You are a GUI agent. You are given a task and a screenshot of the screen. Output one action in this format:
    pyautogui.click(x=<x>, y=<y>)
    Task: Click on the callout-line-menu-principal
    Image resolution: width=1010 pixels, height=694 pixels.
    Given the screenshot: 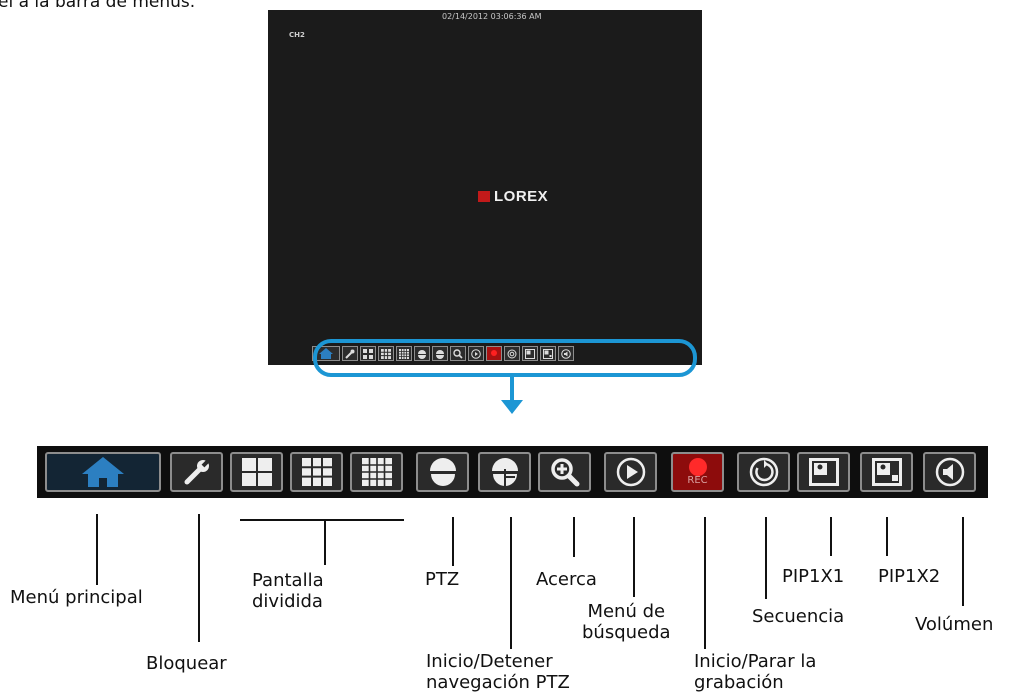 What is the action you would take?
    pyautogui.click(x=97, y=549)
    